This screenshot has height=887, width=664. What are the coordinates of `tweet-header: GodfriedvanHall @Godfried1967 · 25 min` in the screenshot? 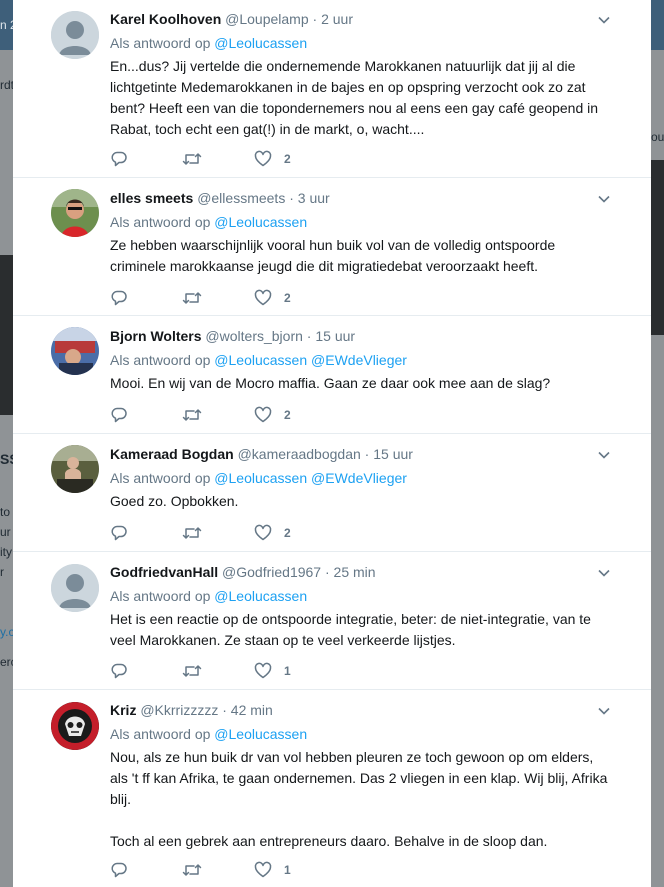 It's located at (360, 572).